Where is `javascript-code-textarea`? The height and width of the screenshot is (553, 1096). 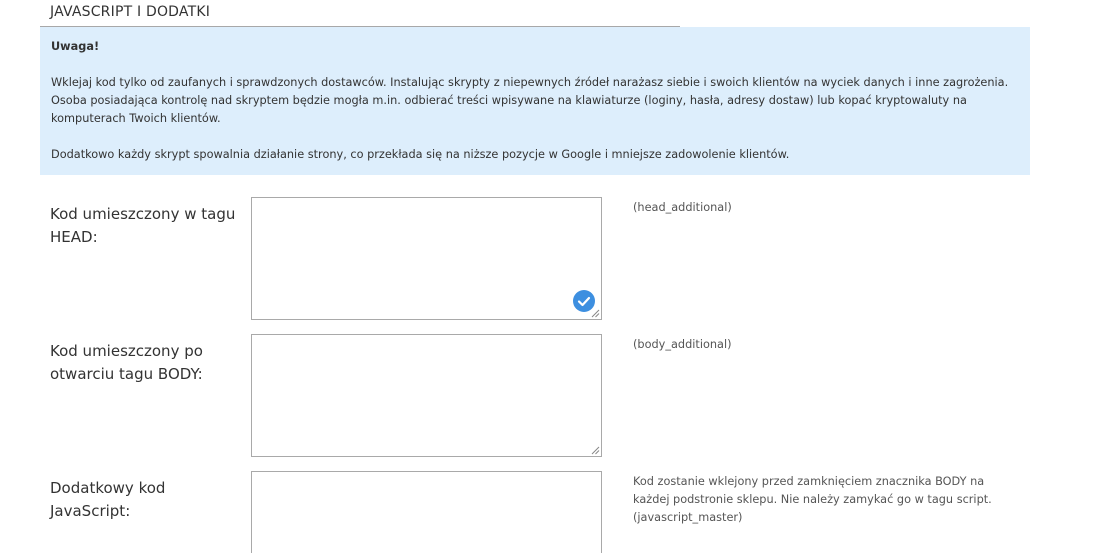
javascript-code-textarea is located at coordinates (426, 512).